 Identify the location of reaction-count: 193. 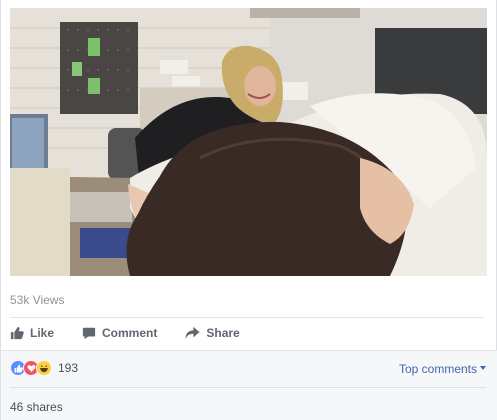
(68, 368).